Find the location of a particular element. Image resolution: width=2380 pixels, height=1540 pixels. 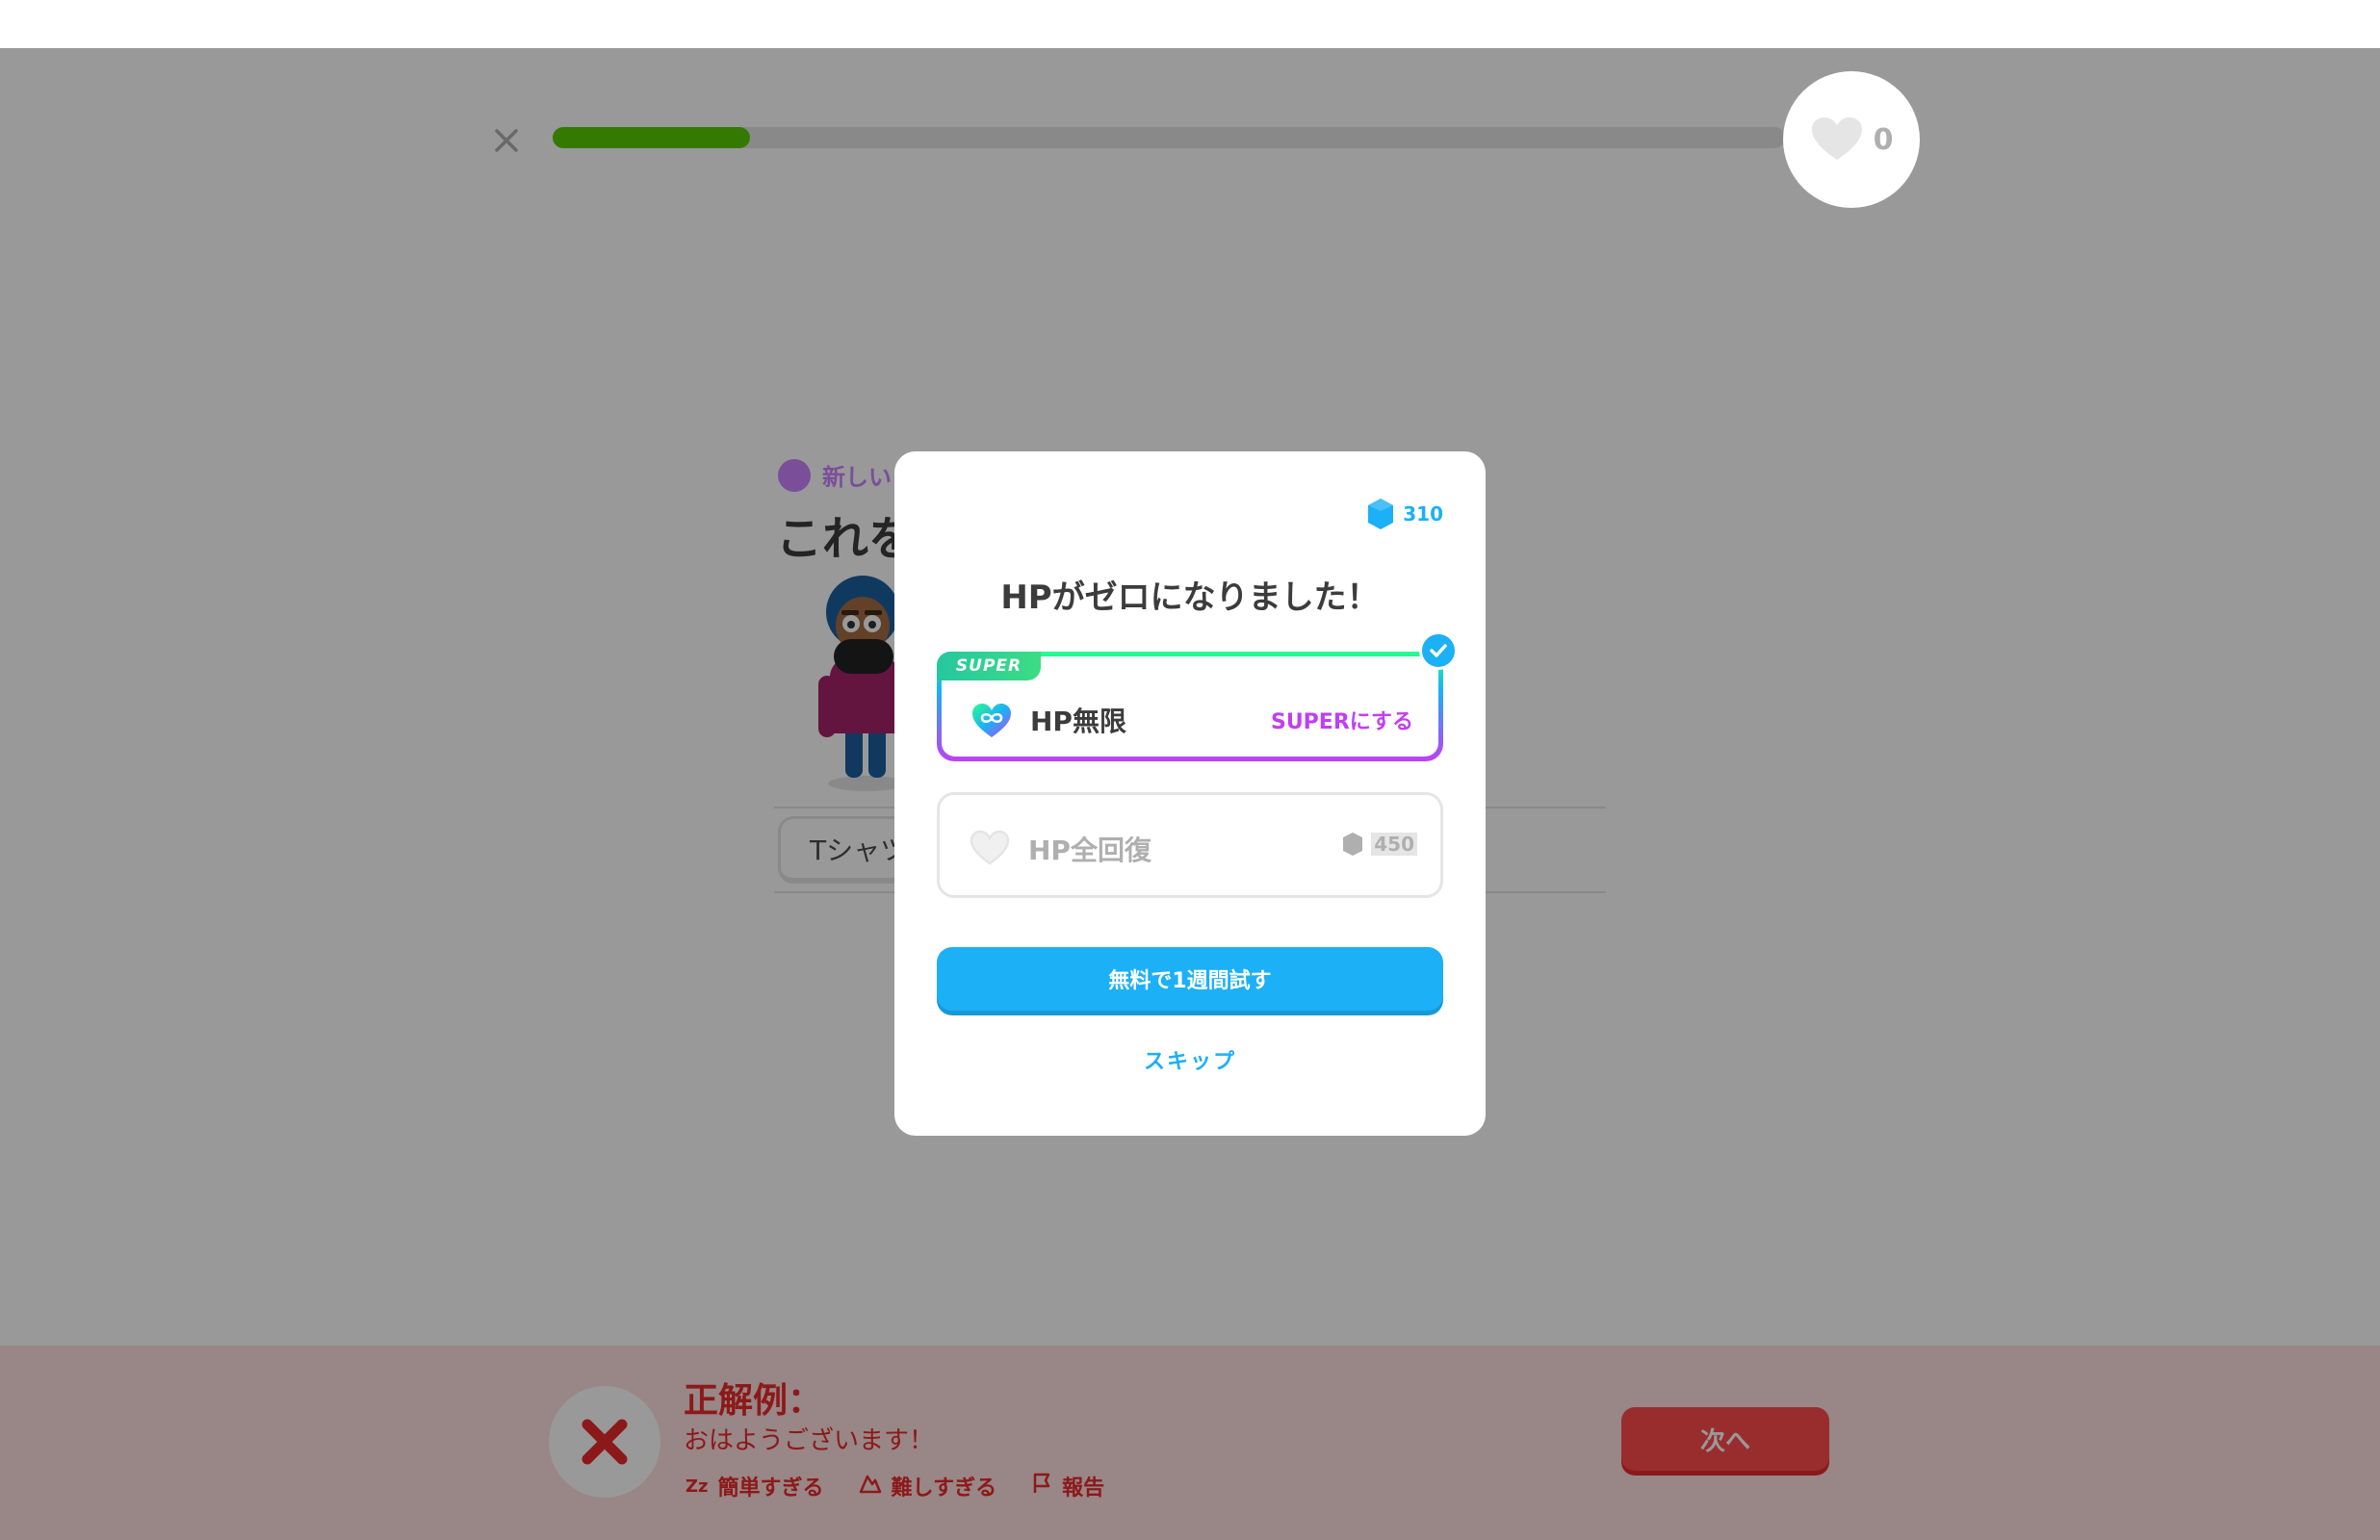

super-tag: SUPER is located at coordinates (989, 666).